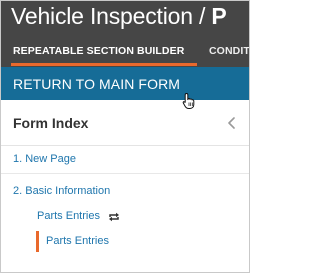  What do you see at coordinates (98, 54) in the screenshot?
I see `tab-repeatable-section-builder: REPEATABLE SECTION BUILDER` at bounding box center [98, 54].